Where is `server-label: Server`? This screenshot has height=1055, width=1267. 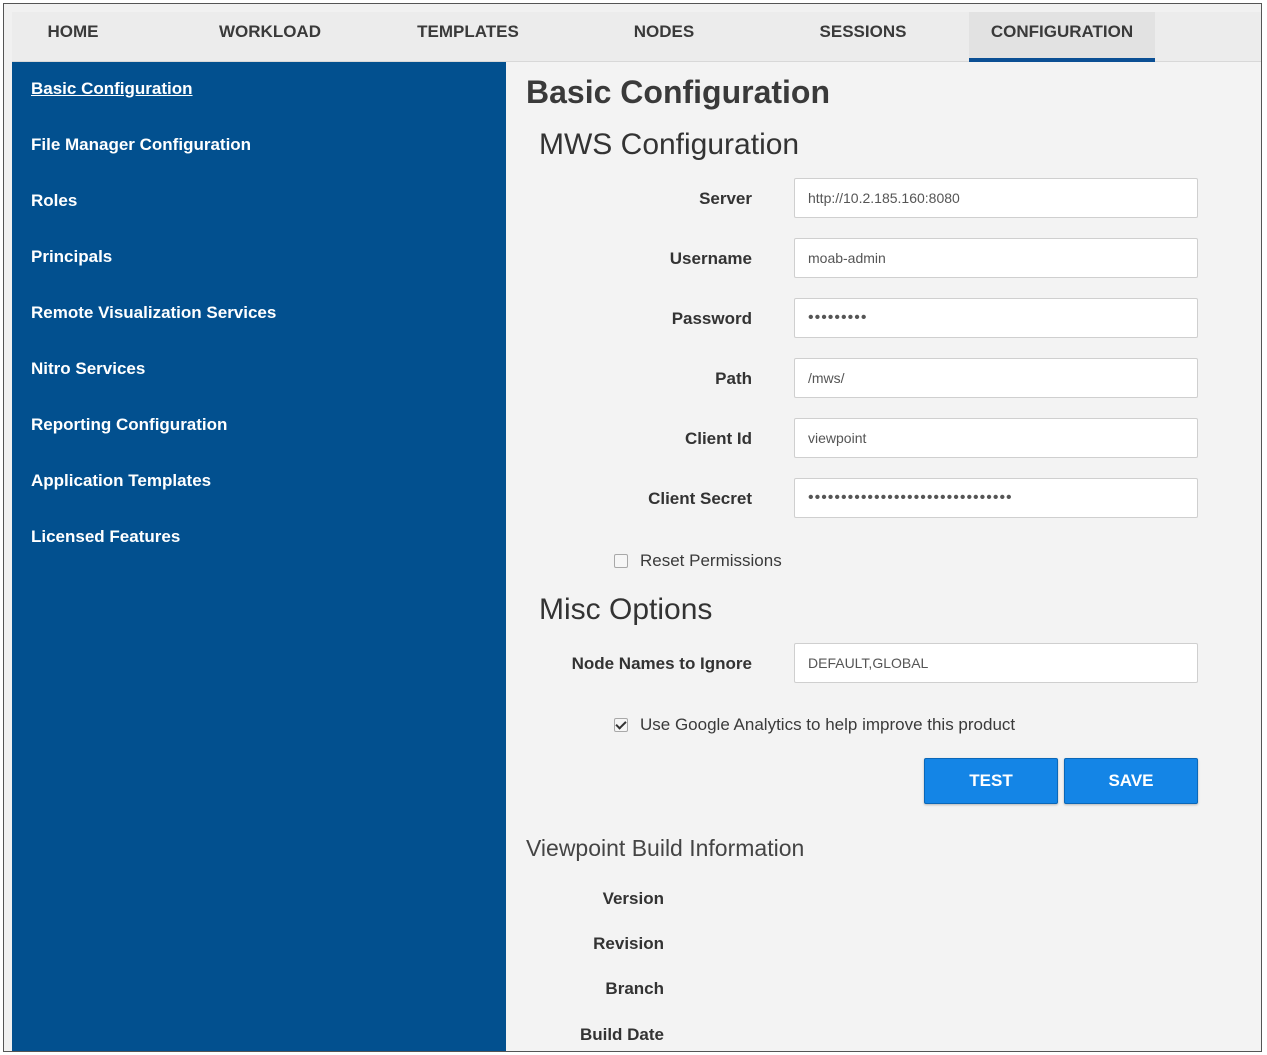 server-label: Server is located at coordinates (725, 198).